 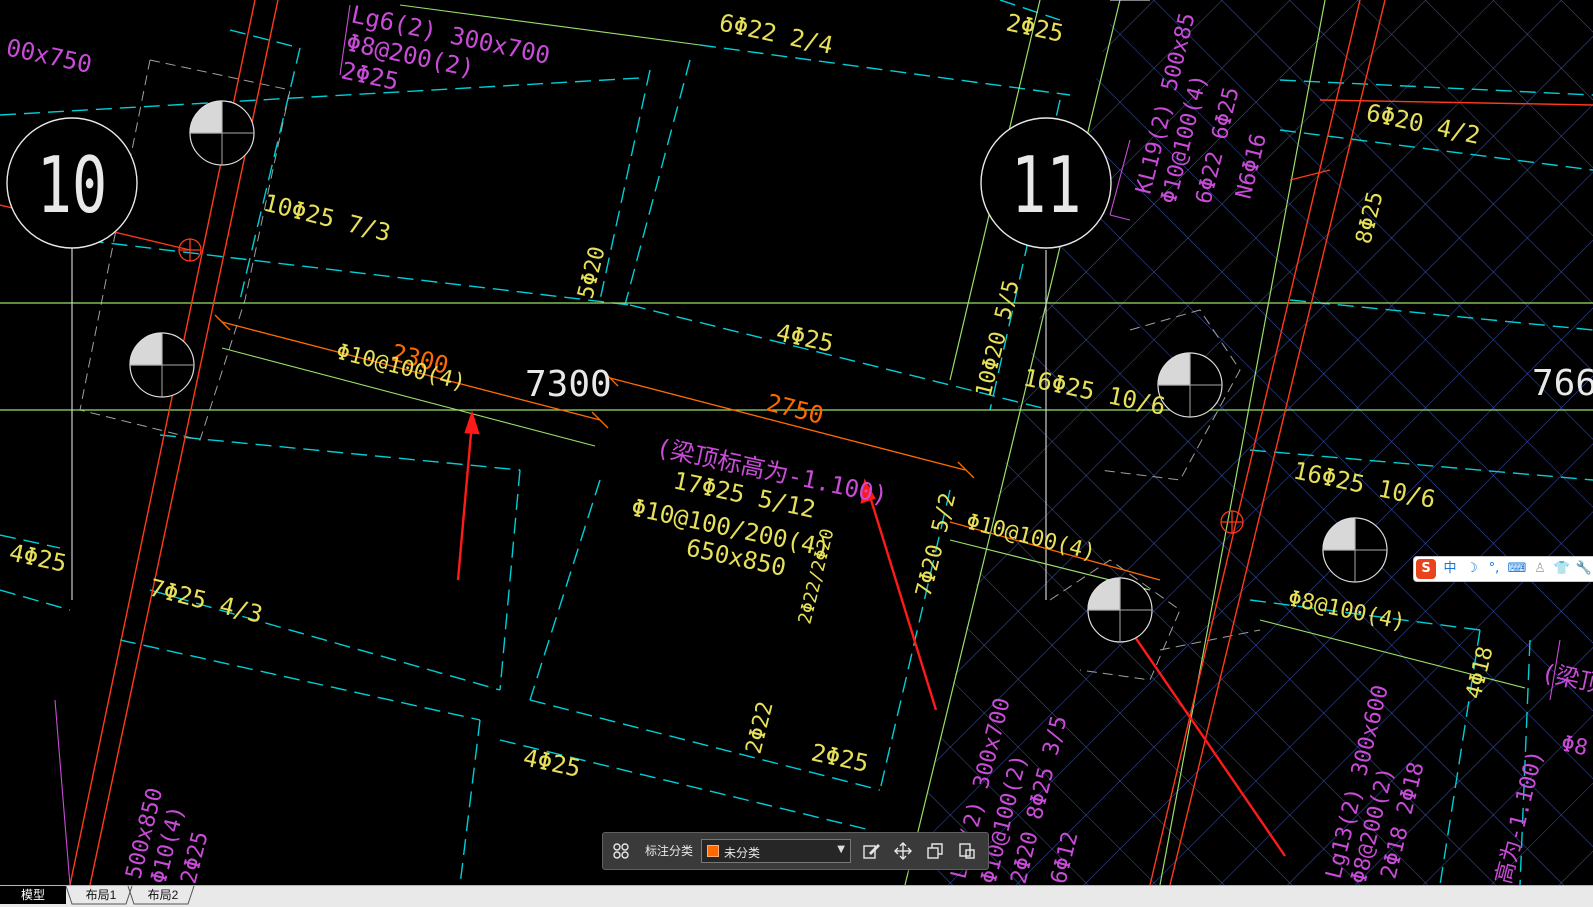 What do you see at coordinates (742, 853) in the screenshot?
I see `category-value: 未分类` at bounding box center [742, 853].